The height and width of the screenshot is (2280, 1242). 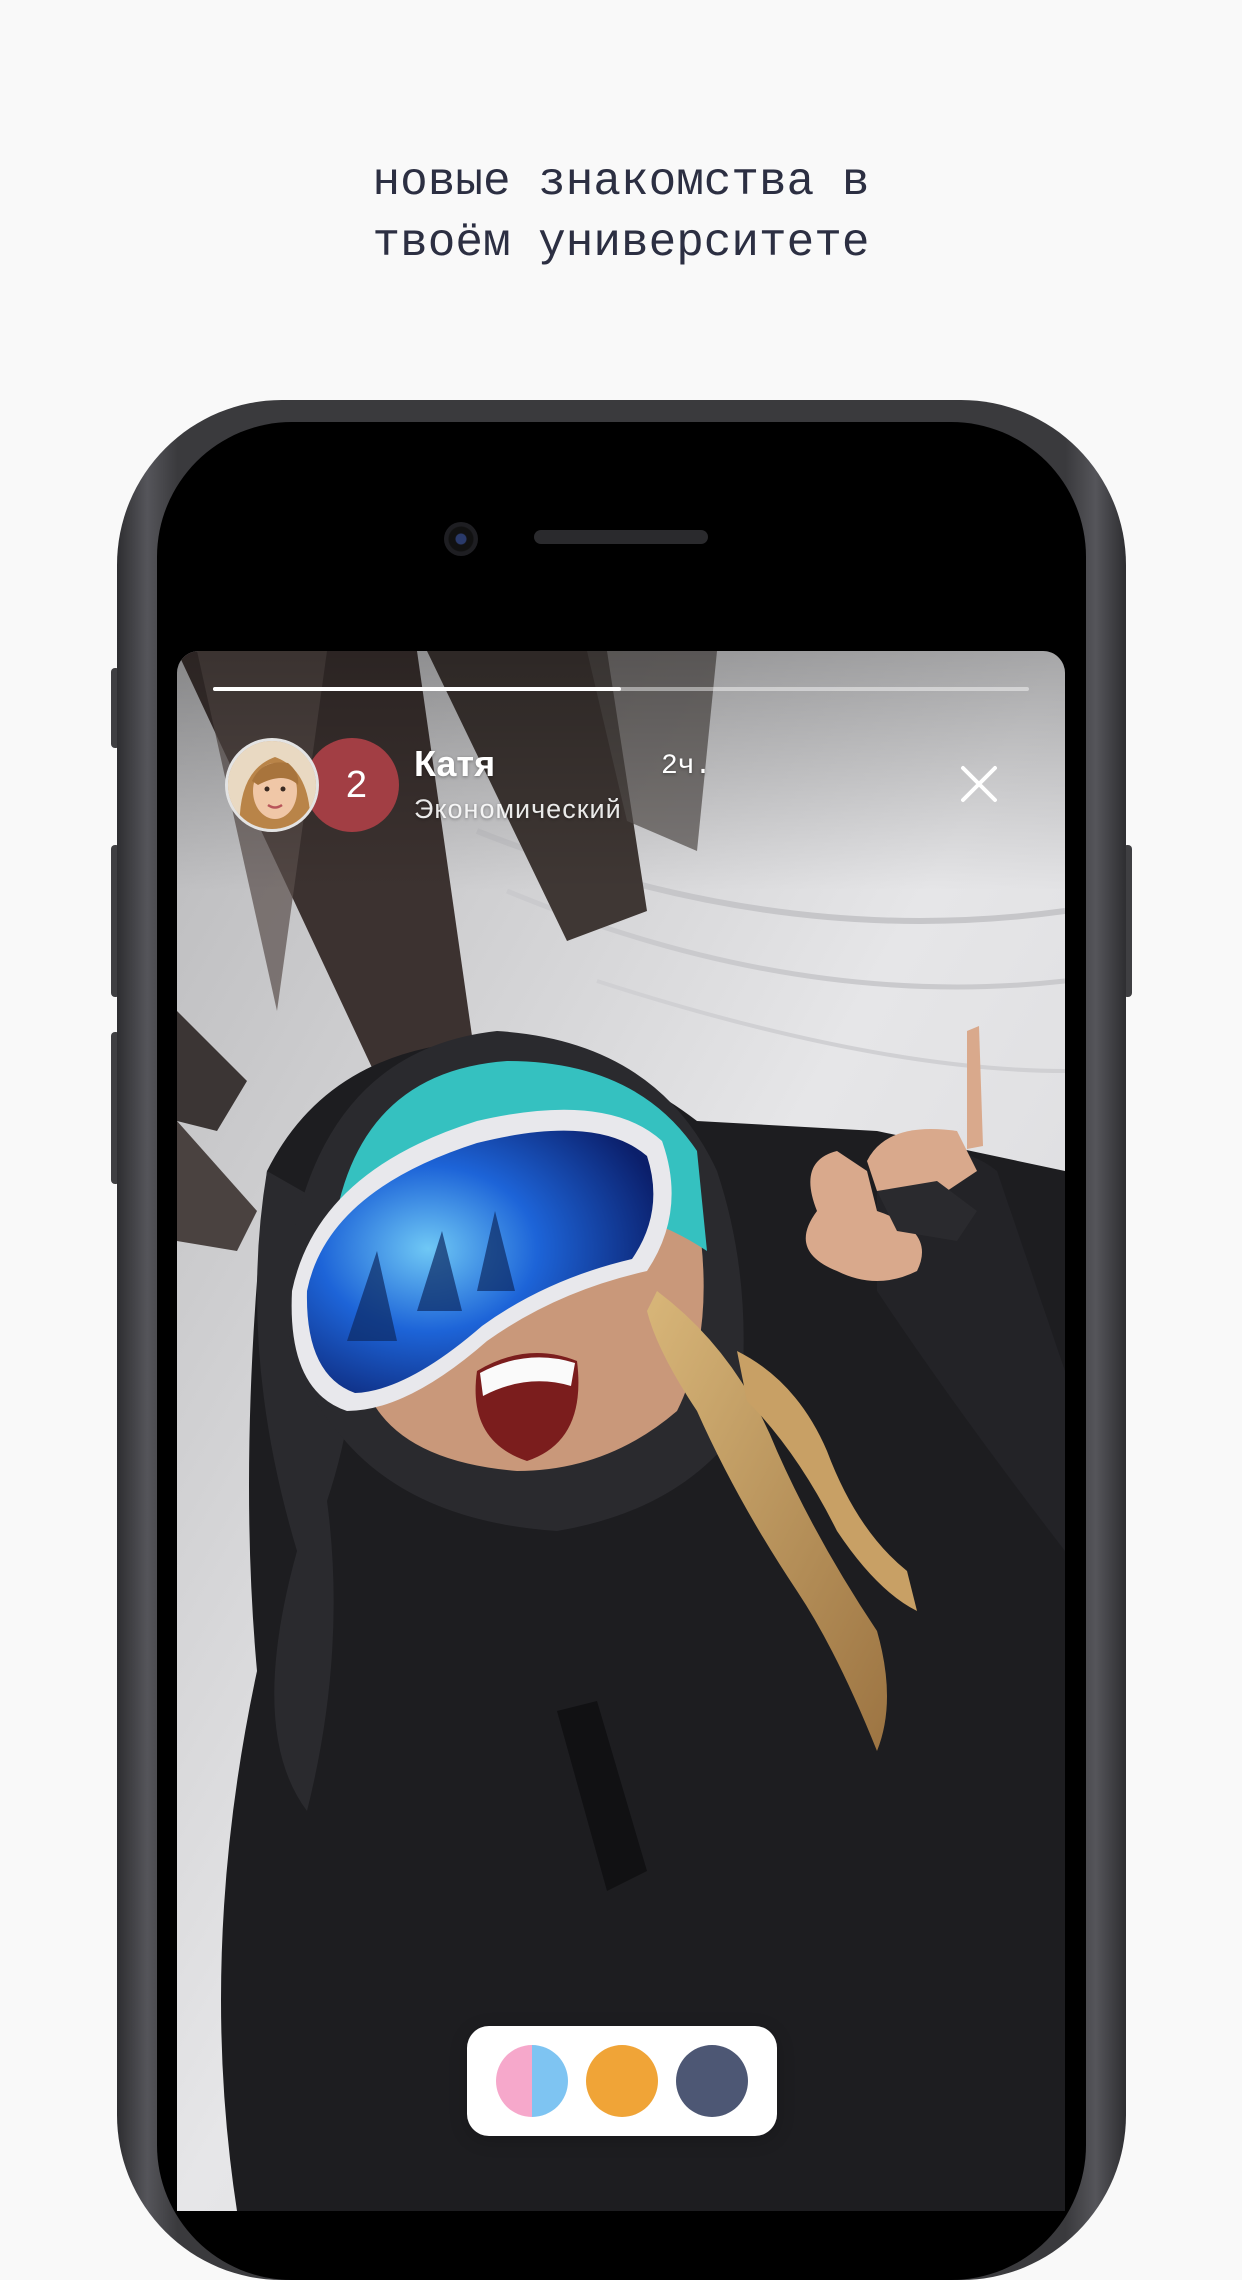 What do you see at coordinates (712, 2081) in the screenshot?
I see `reaction-dot-slate` at bounding box center [712, 2081].